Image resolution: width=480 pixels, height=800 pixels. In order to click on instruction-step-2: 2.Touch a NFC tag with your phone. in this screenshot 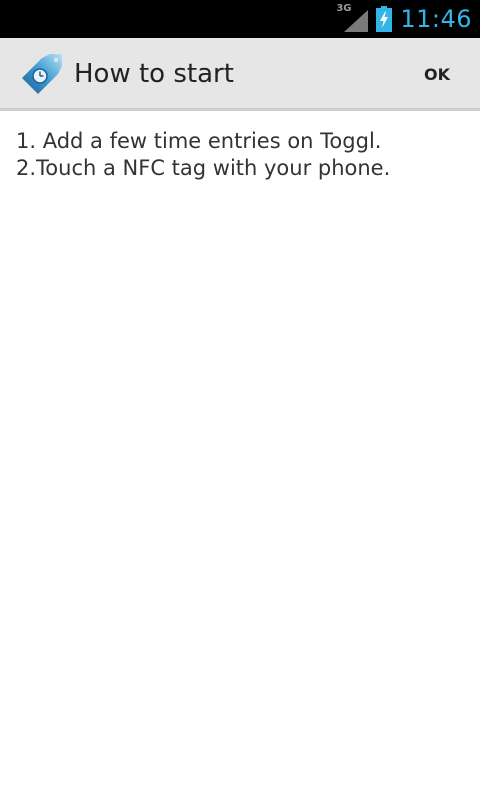, I will do `click(203, 168)`.